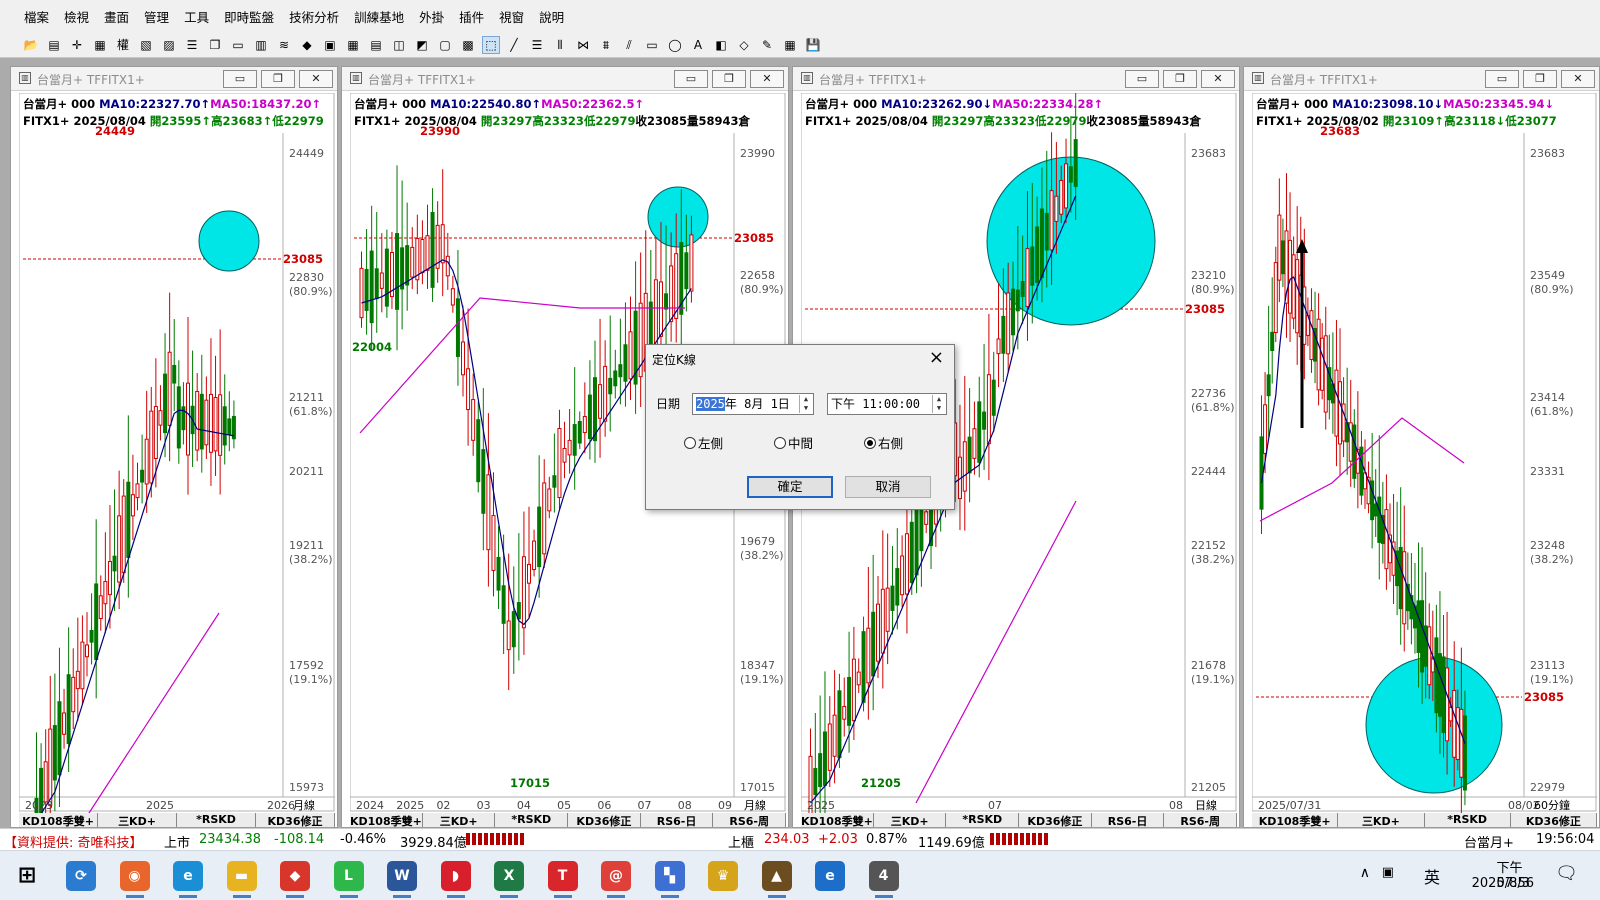  What do you see at coordinates (767, 45) in the screenshot?
I see `edit-icon: ✎` at bounding box center [767, 45].